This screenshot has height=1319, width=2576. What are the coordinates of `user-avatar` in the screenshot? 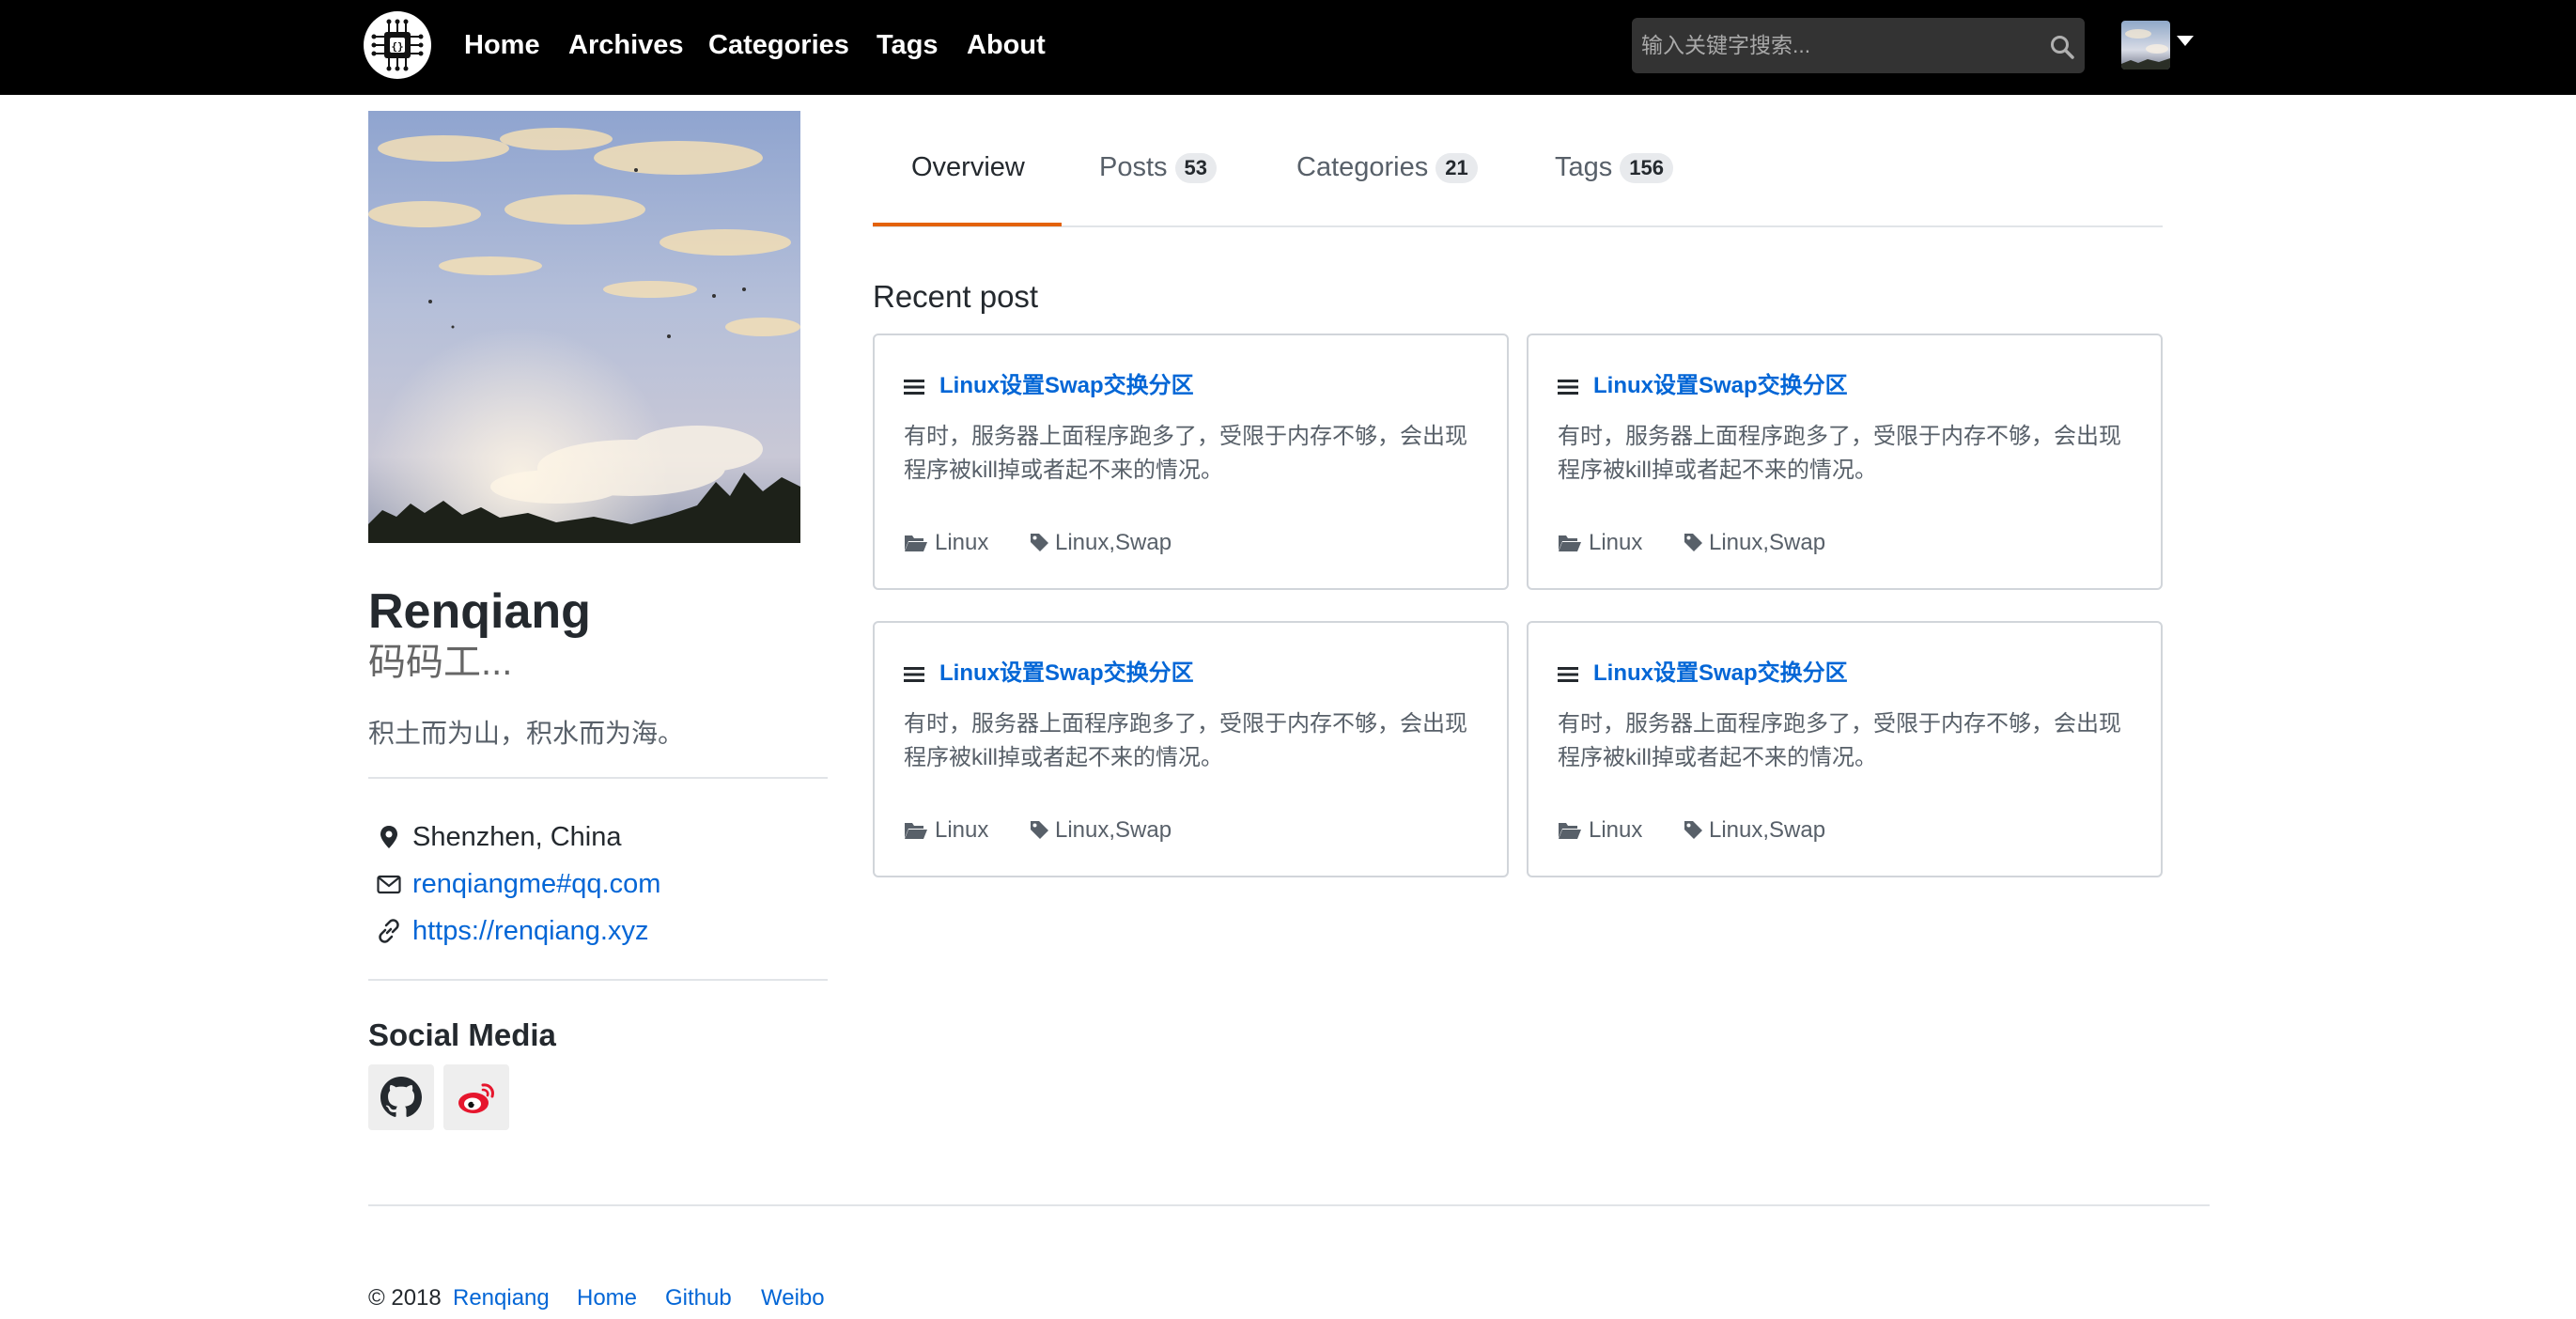 It's located at (2145, 45).